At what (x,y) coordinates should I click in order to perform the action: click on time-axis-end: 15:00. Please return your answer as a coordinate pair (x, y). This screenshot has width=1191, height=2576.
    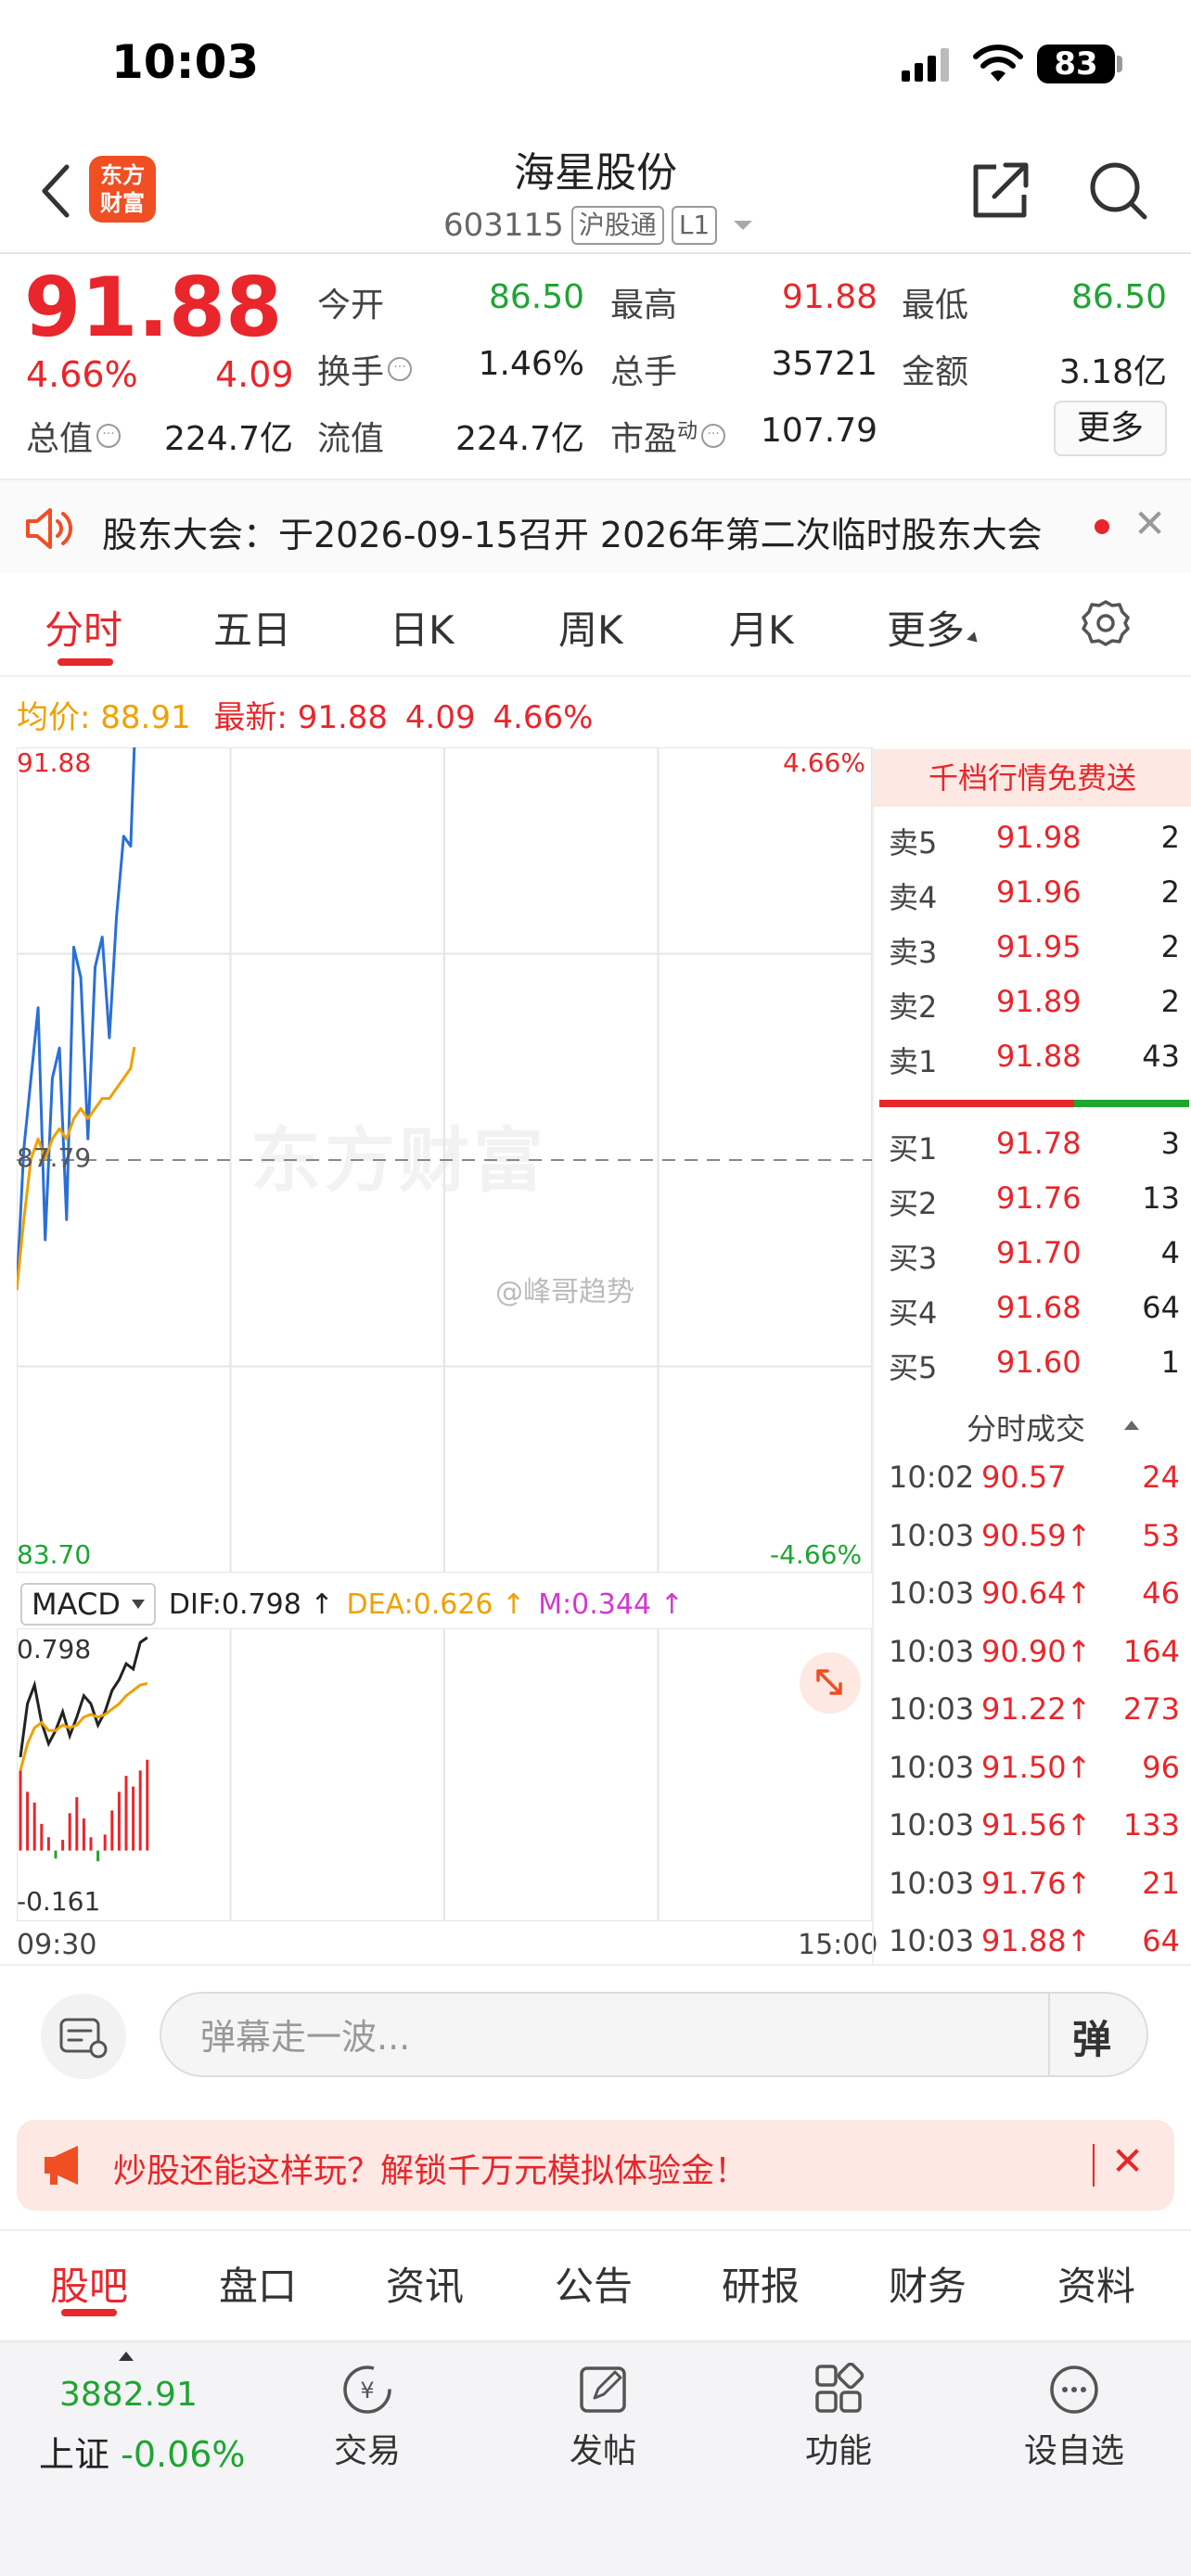
    Looking at the image, I should click on (838, 1945).